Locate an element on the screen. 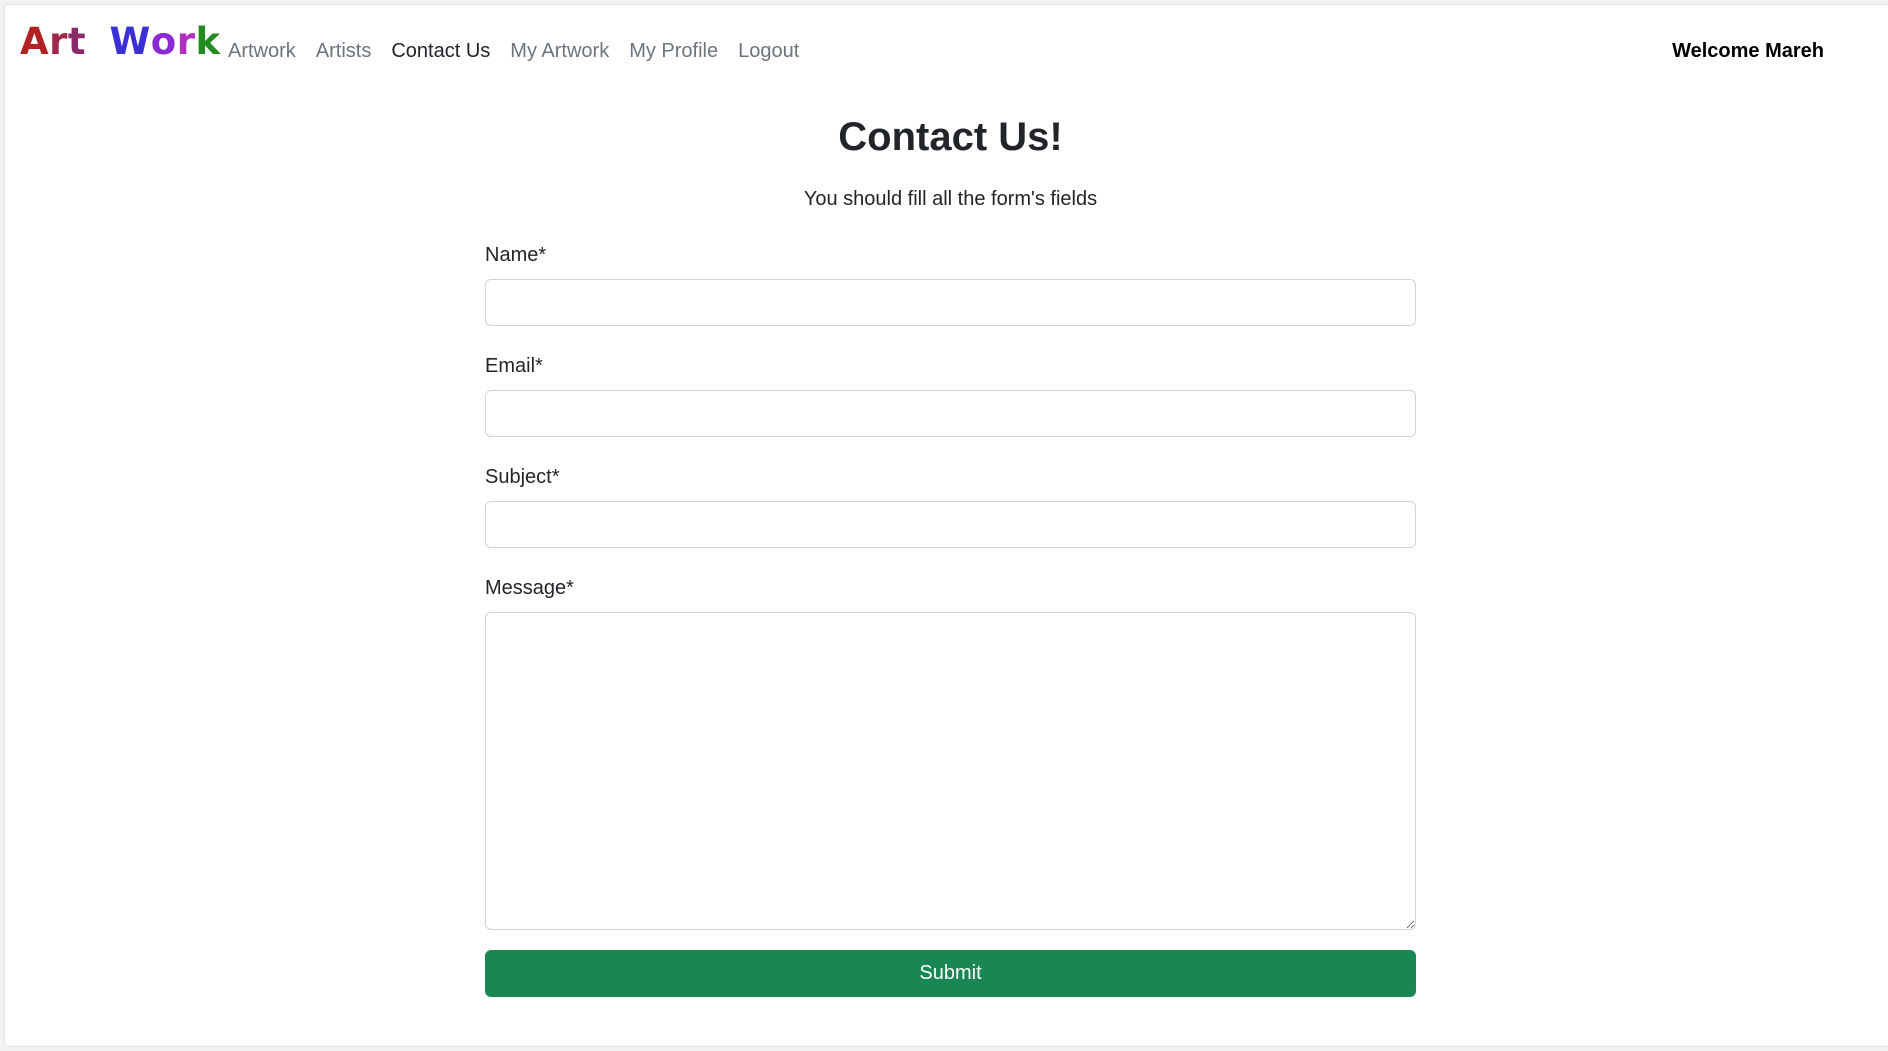 The image size is (1888, 1051). nav-item-artwork: Artwork is located at coordinates (262, 51).